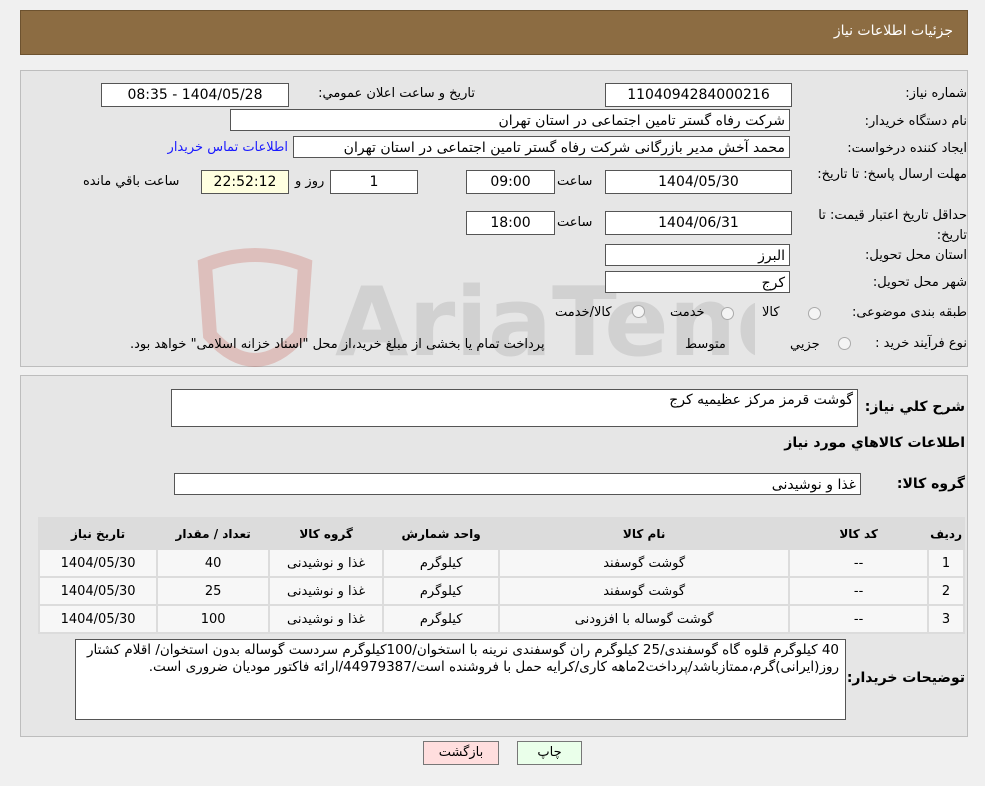 This screenshot has width=985, height=786. What do you see at coordinates (514, 408) in the screenshot?
I see `summary-textarea: گوشت قرمز مرکز عظیمیه کرج` at bounding box center [514, 408].